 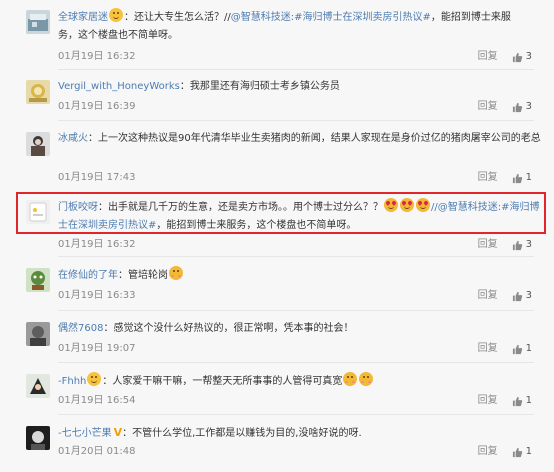 I want to click on comment-text: 感觉这个没什么好热议的，很正常啊，凭本事的社会！, so click(x=233, y=328).